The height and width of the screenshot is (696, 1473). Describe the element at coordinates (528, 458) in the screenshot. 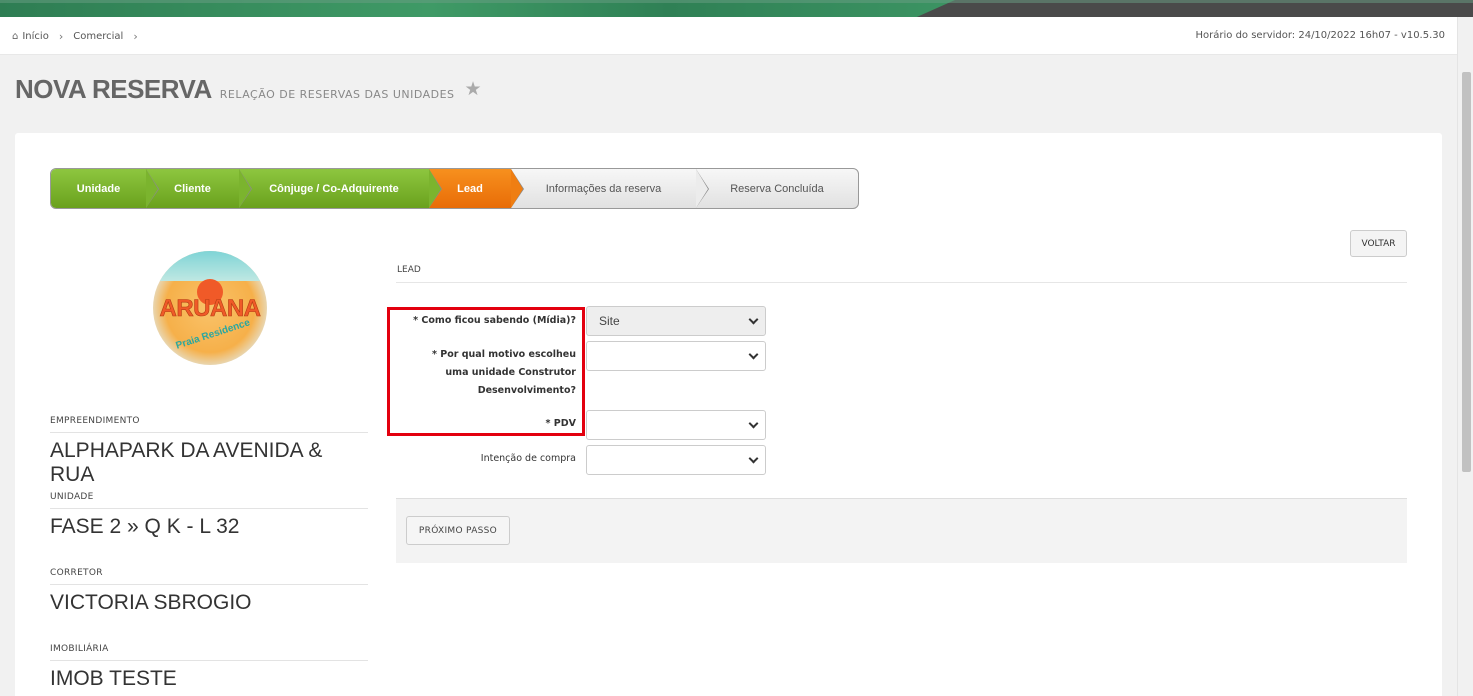

I see `intencao-label: Intenção de compra` at that location.